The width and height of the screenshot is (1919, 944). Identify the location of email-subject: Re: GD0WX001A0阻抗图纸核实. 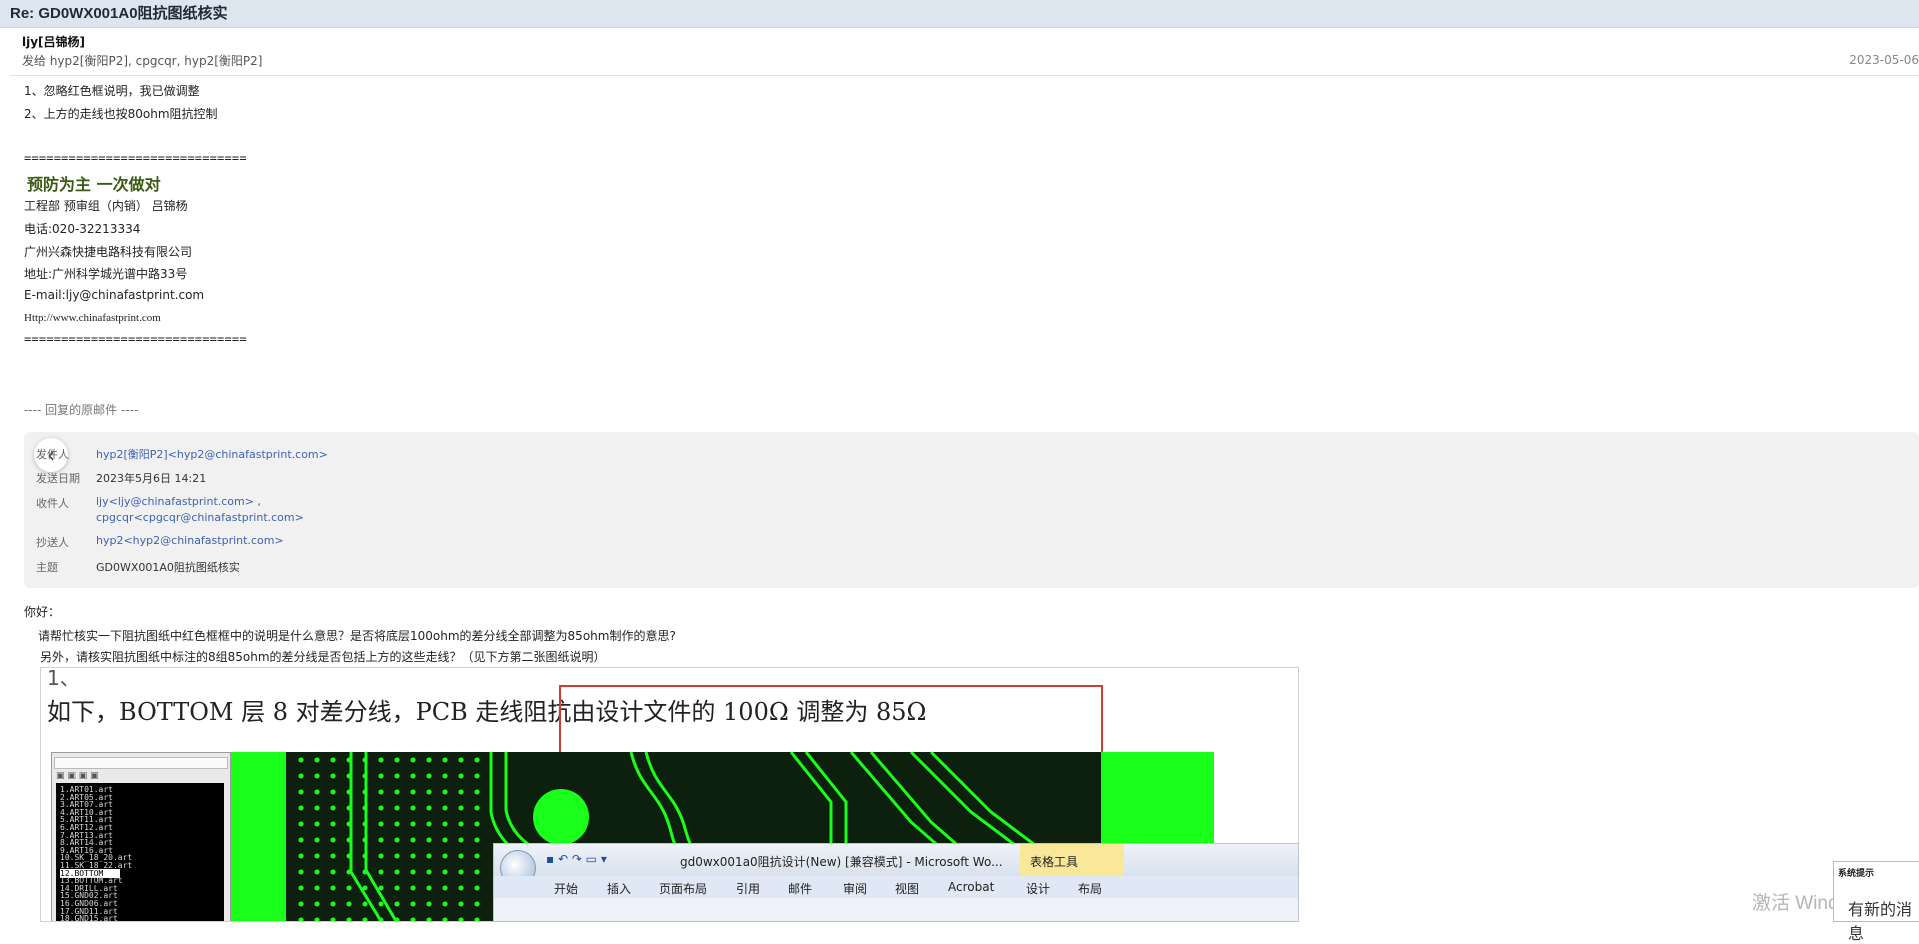
(119, 13).